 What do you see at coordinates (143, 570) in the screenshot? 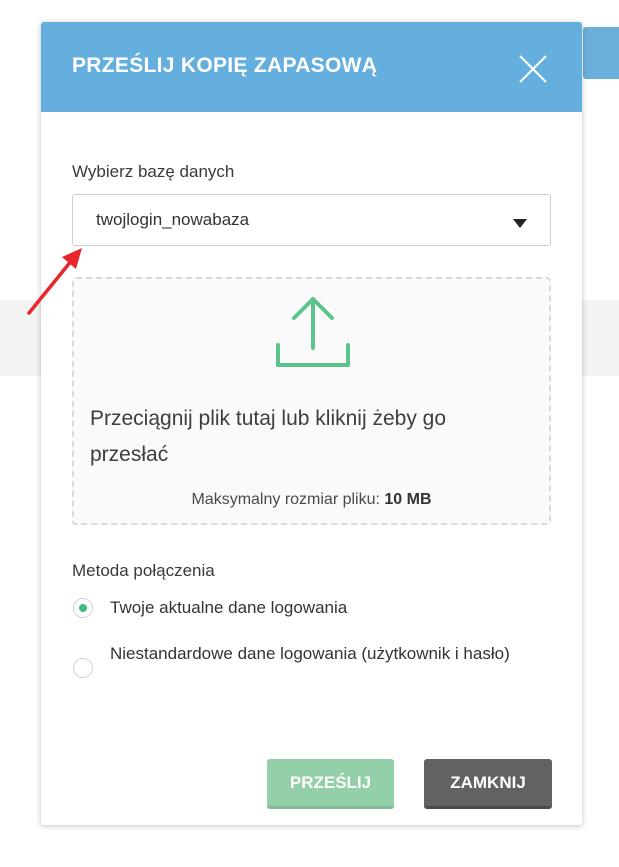
I see `connection-method-label: Metoda połączenia` at bounding box center [143, 570].